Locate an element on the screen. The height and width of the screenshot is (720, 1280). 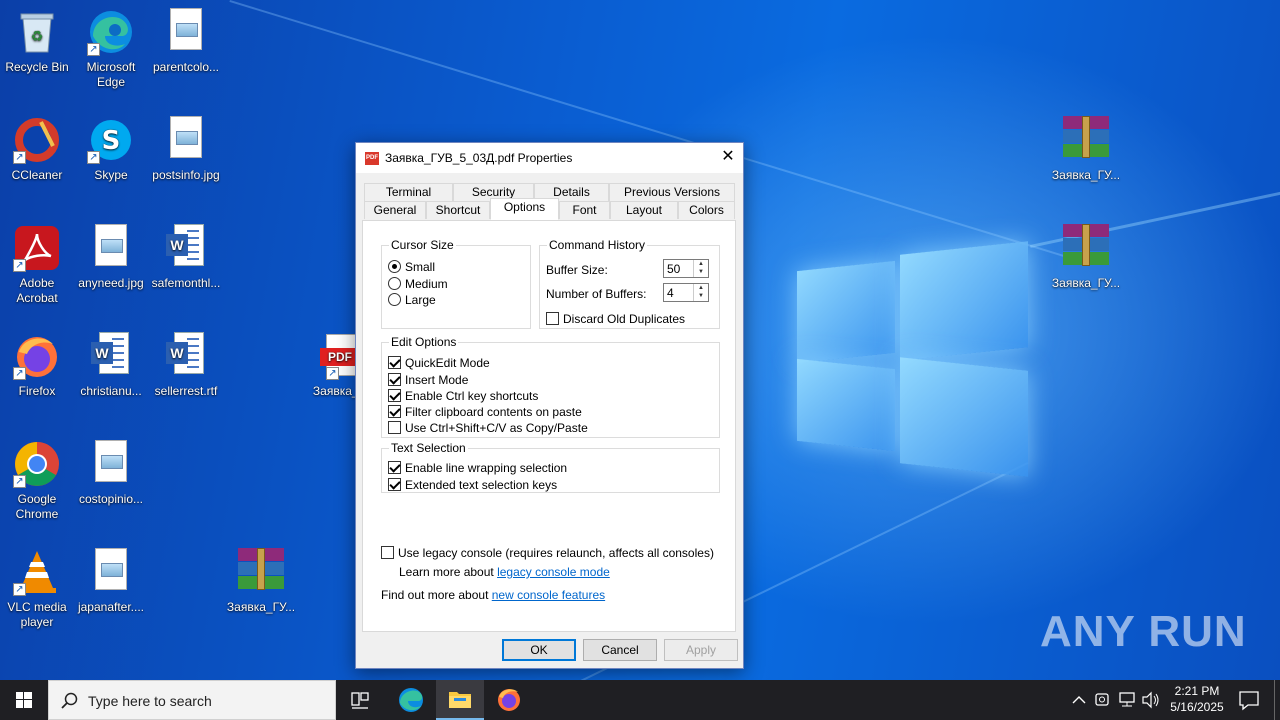
notification-icon is located at coordinates (1249, 701).